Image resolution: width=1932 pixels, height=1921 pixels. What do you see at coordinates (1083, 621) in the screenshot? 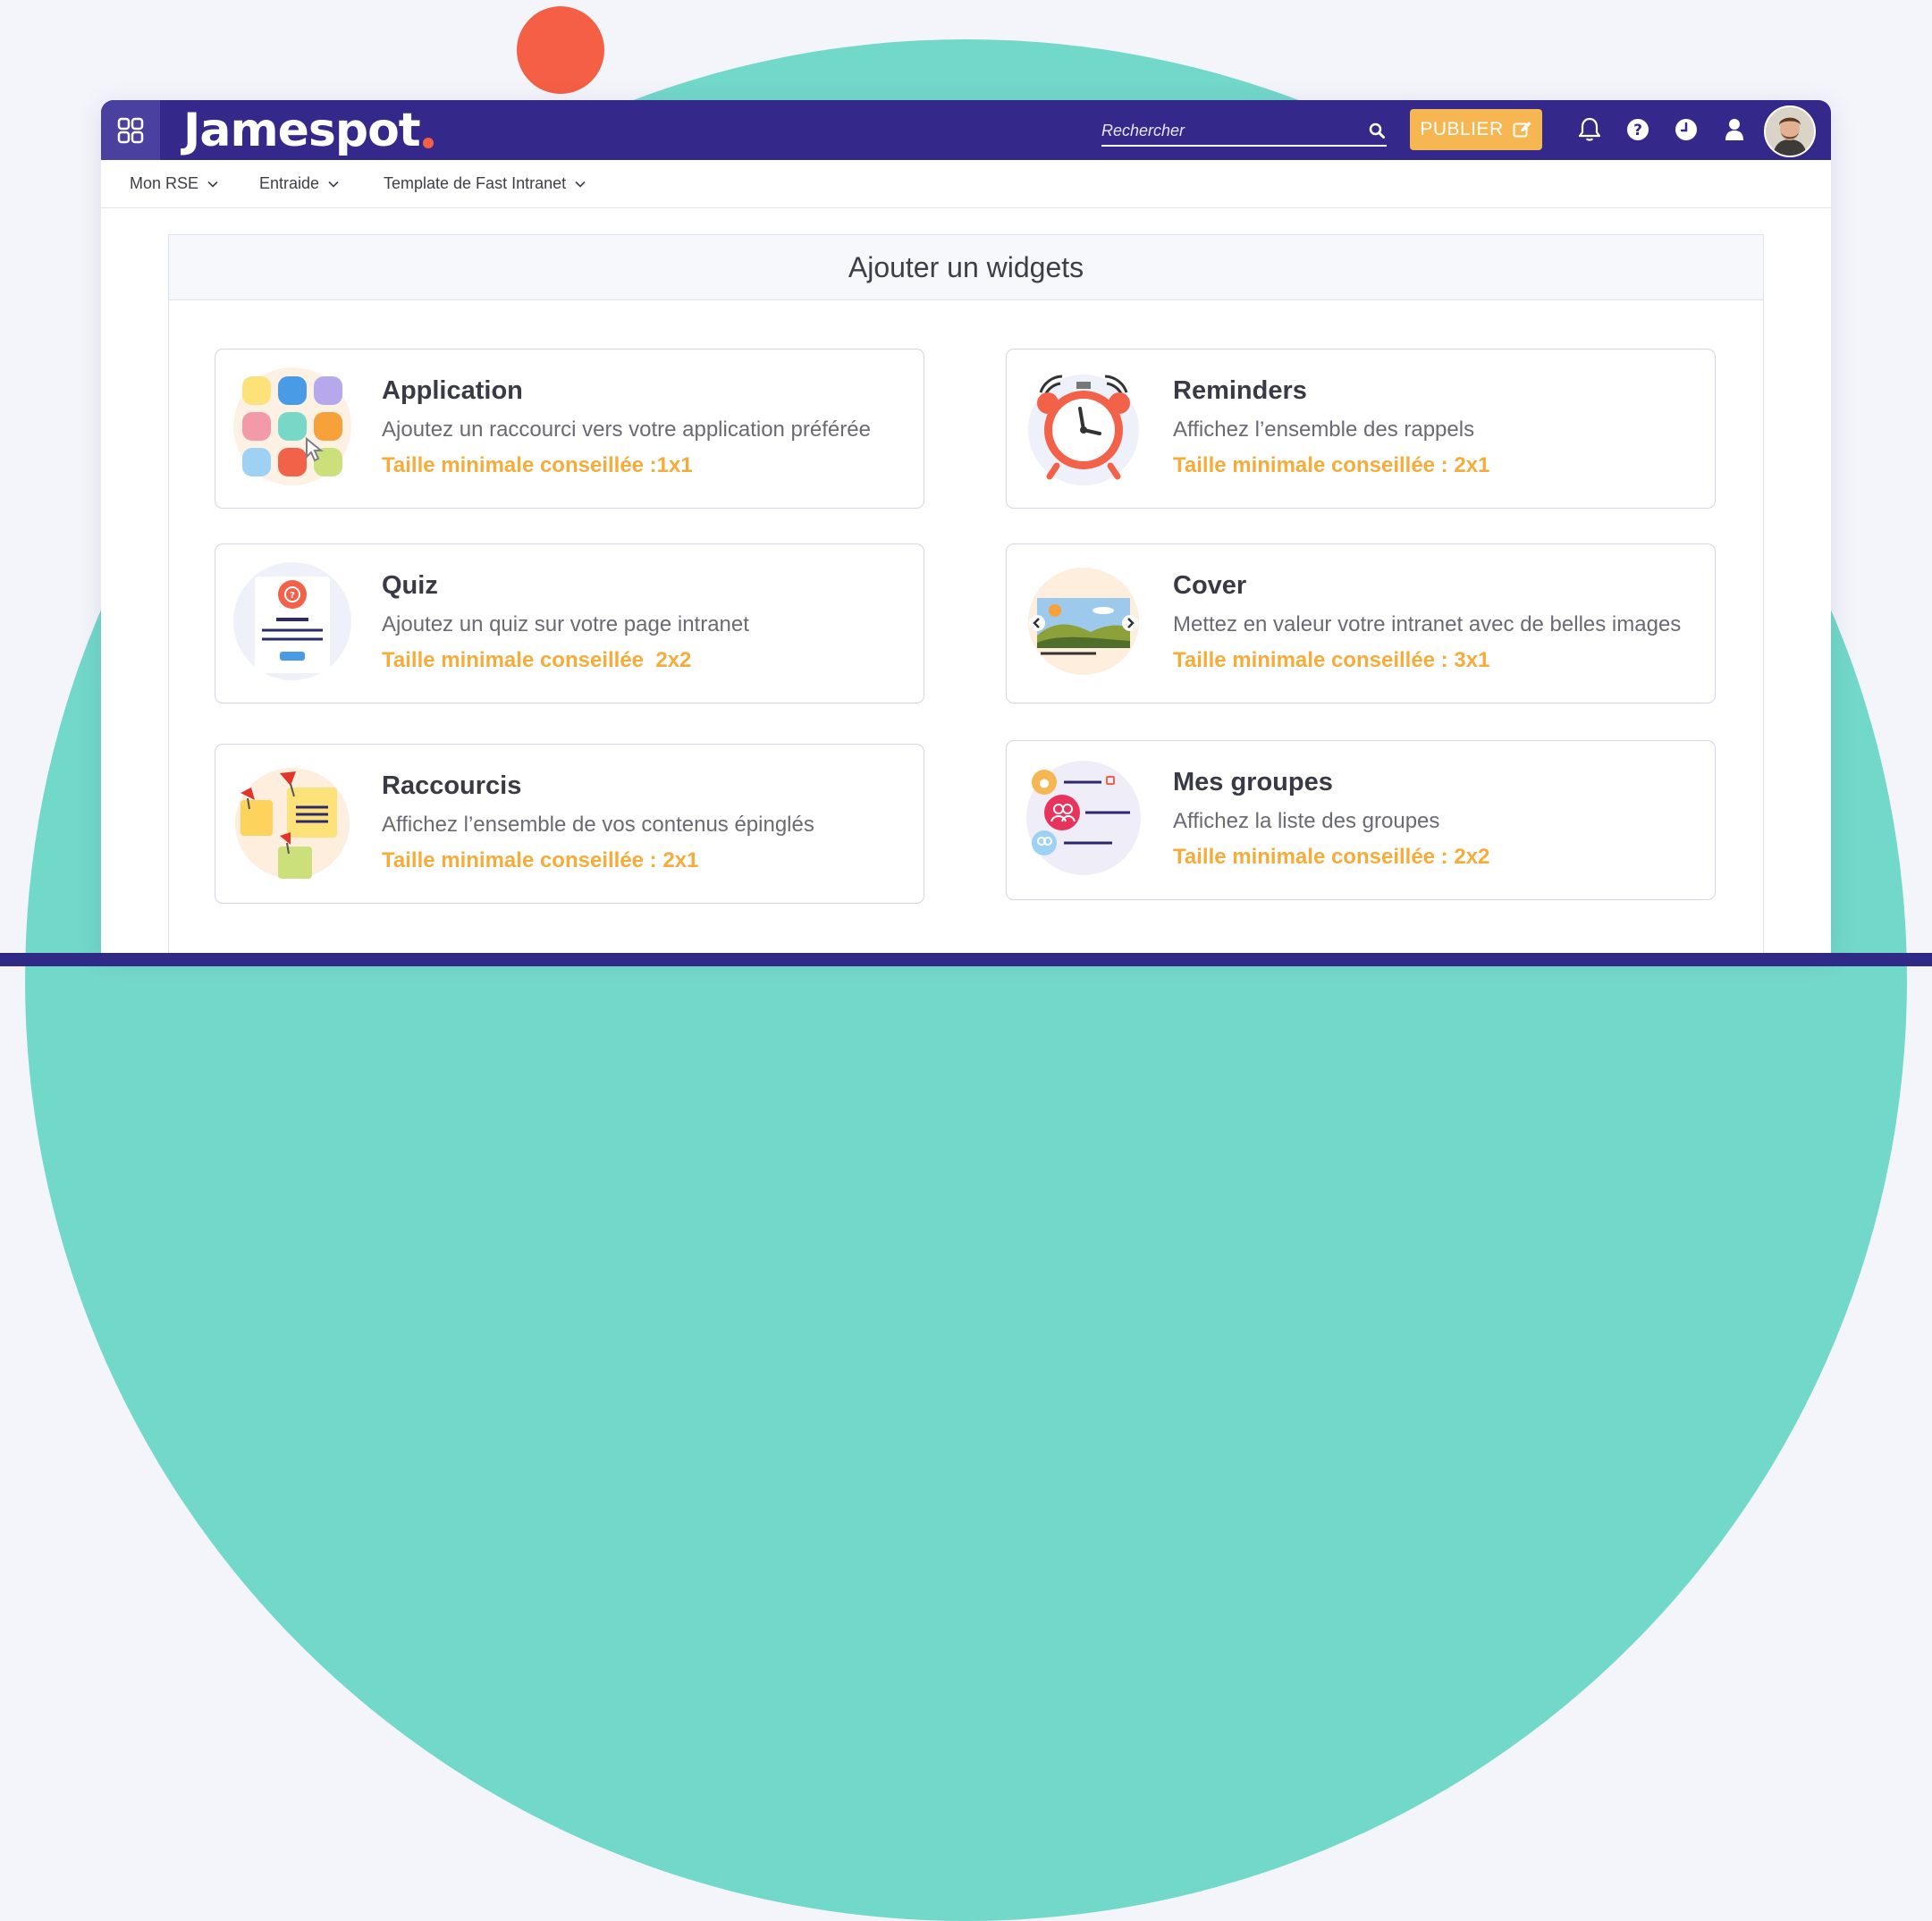
I see `image-slider-icon` at bounding box center [1083, 621].